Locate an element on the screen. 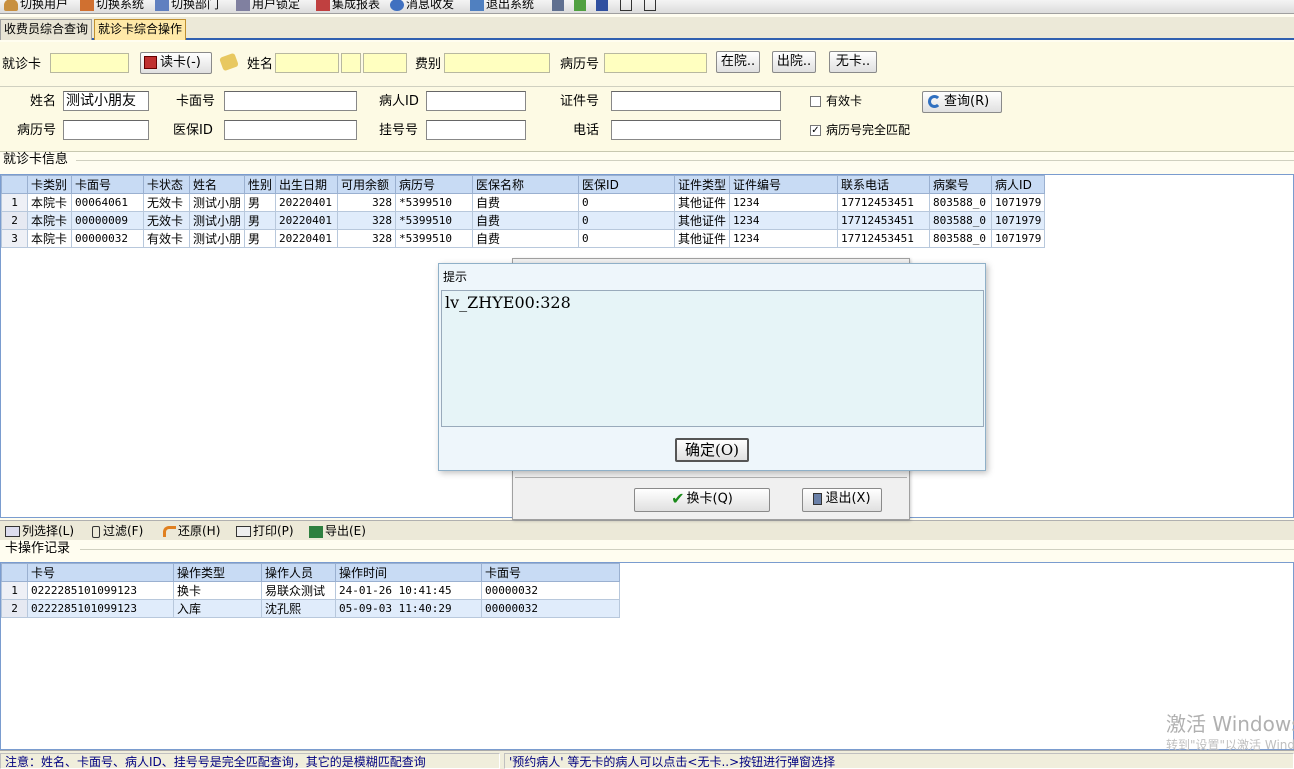  card-face-input is located at coordinates (290, 101).